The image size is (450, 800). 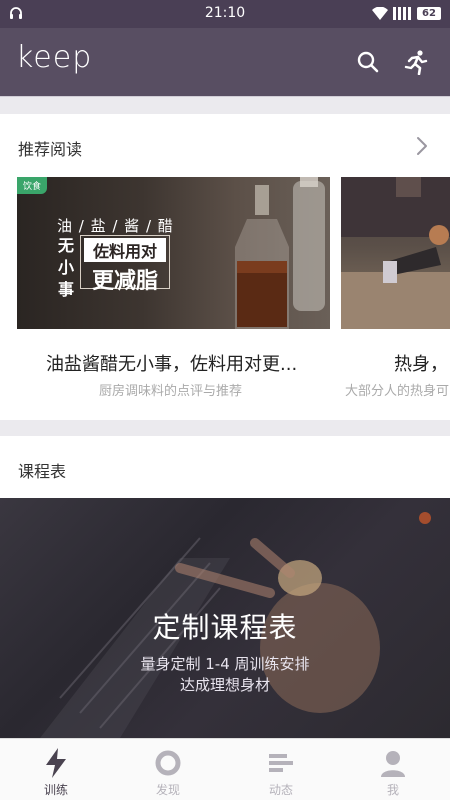 I want to click on wifi-icon, so click(x=380, y=13).